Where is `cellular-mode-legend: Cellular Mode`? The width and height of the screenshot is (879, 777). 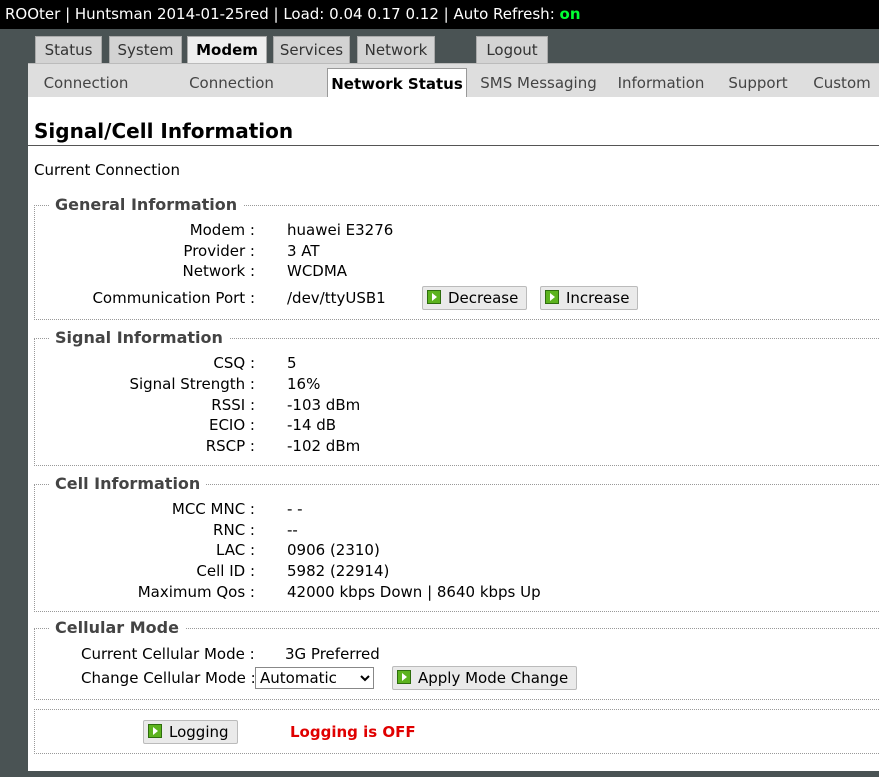 cellular-mode-legend: Cellular Mode is located at coordinates (117, 627).